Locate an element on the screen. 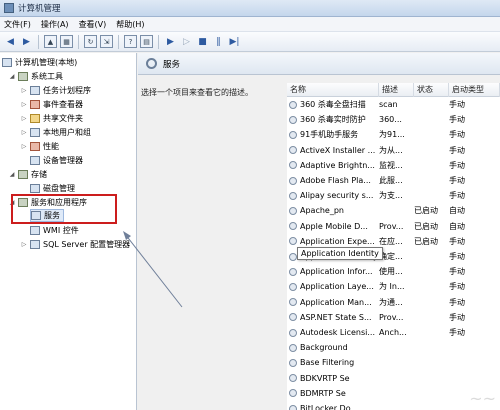 Image resolution: width=500 pixels, height=410 pixels. service-name: BDKVRTP Se is located at coordinates (334, 378).